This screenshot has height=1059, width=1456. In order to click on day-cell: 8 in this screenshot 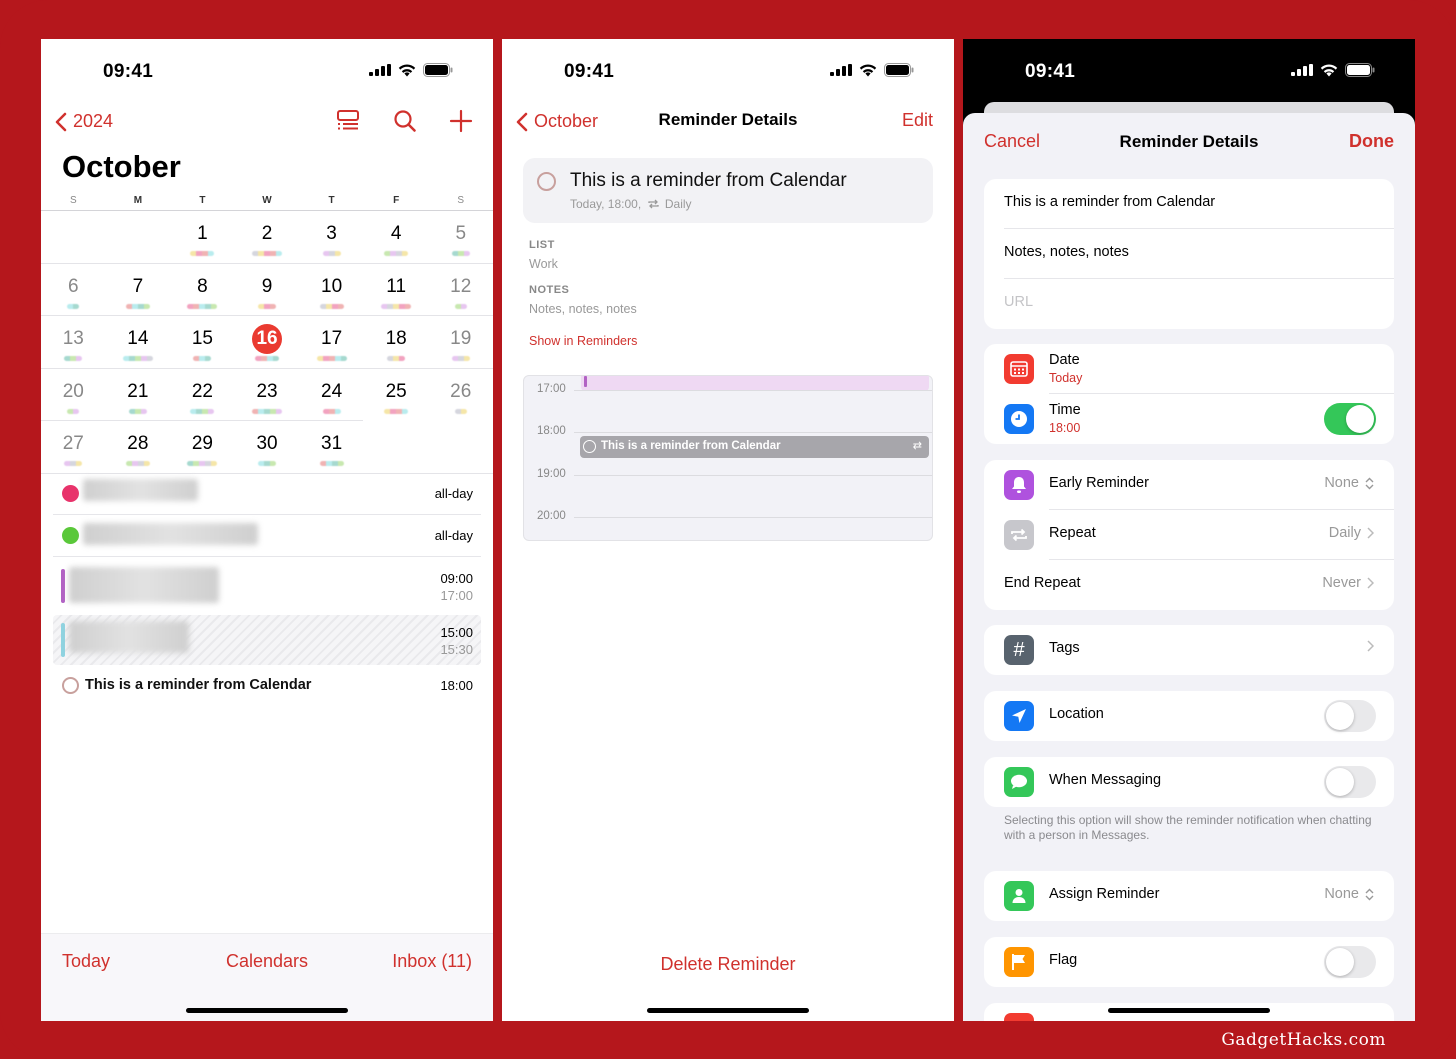, I will do `click(202, 290)`.